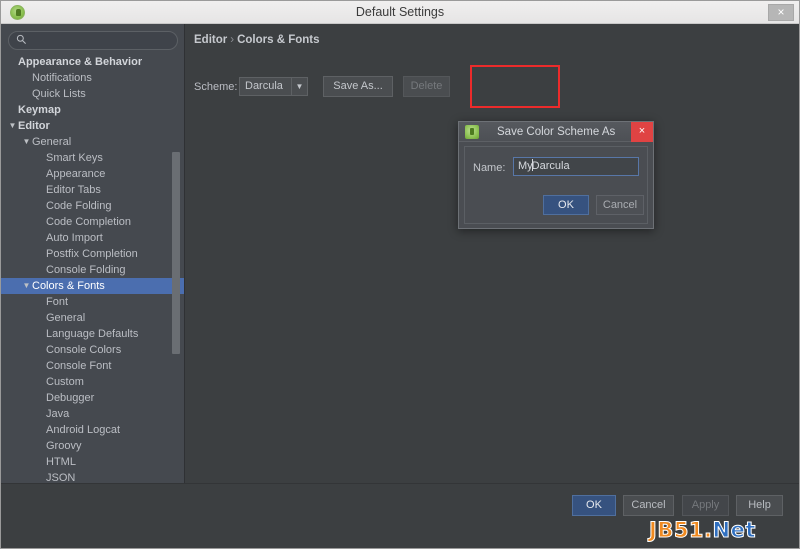  What do you see at coordinates (34, 126) in the screenshot?
I see `sidebar-item-label: Editor` at bounding box center [34, 126].